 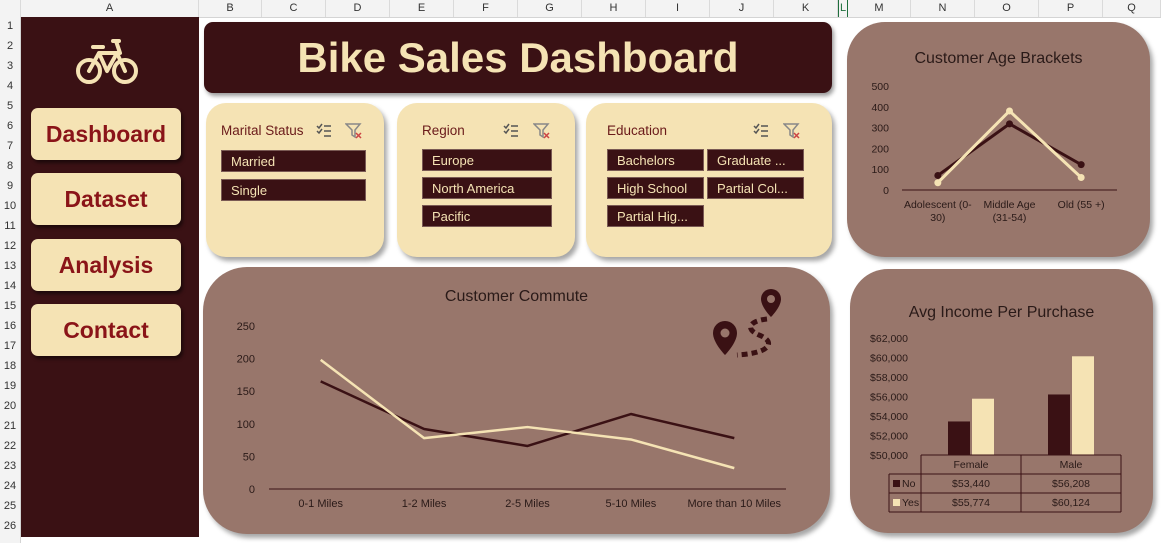 What do you see at coordinates (971, 503) in the screenshot?
I see `data-label: $55,774` at bounding box center [971, 503].